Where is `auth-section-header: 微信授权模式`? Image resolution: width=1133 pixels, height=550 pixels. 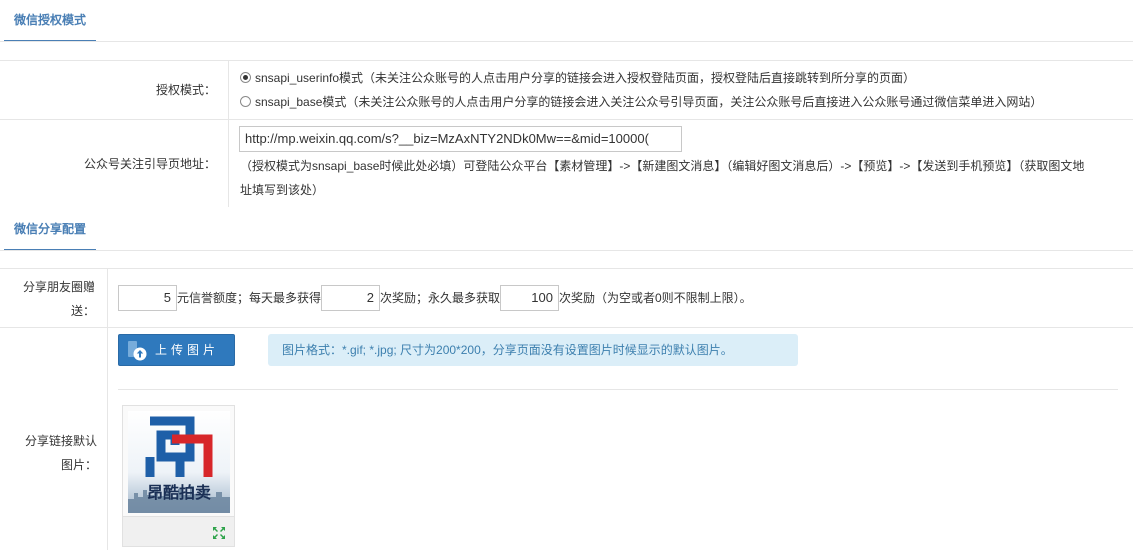
auth-section-header: 微信授权模式 is located at coordinates (566, 21).